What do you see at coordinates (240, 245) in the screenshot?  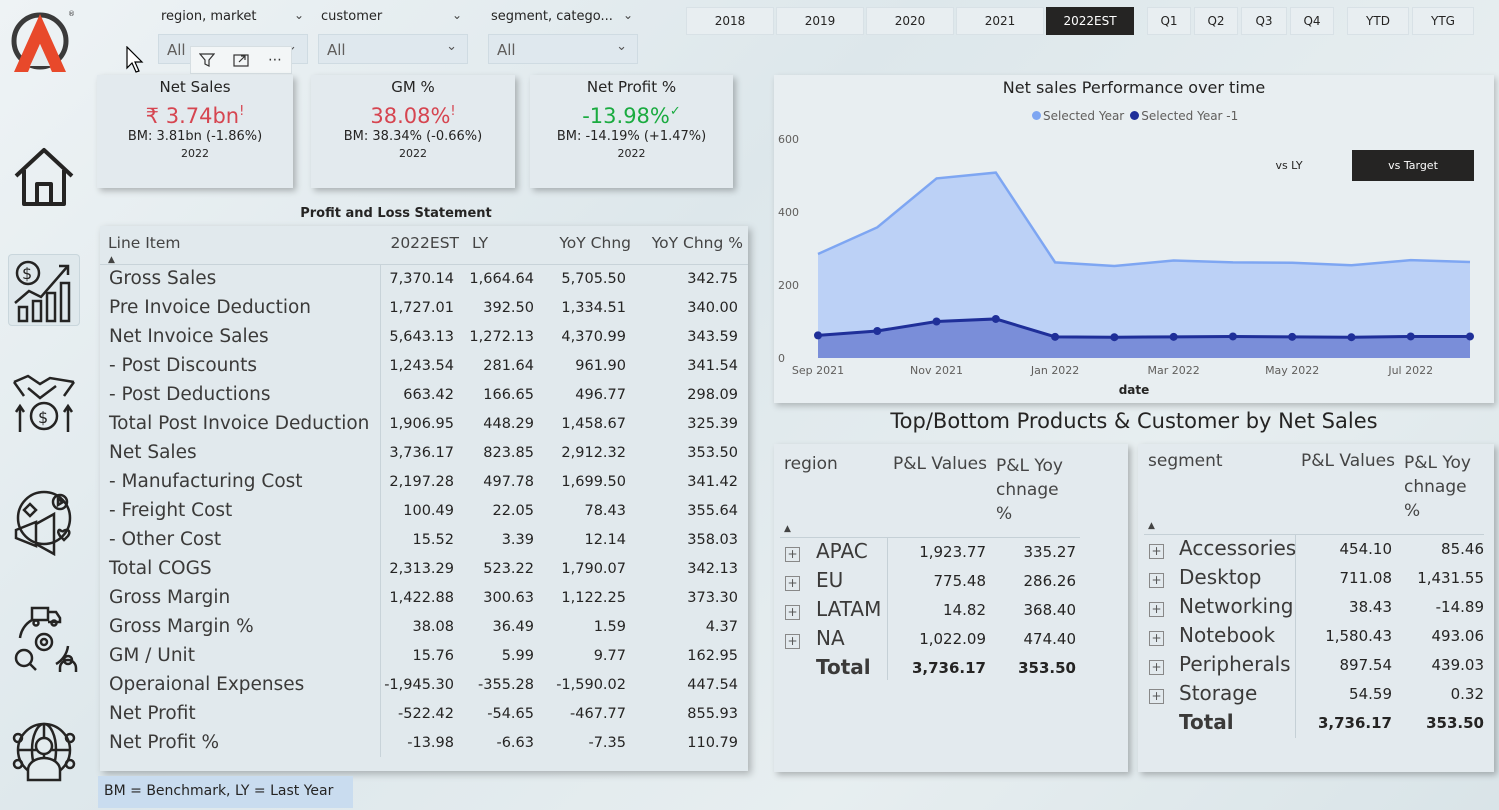 I see `column-header-line-item: Line Item ▲` at bounding box center [240, 245].